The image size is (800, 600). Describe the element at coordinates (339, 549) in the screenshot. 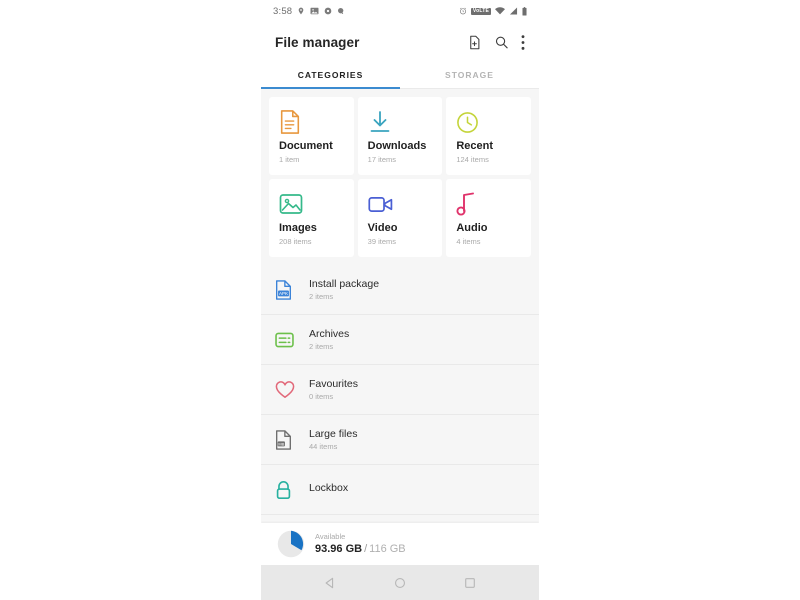

I see `storage-used-value: 93.96 GB` at that location.